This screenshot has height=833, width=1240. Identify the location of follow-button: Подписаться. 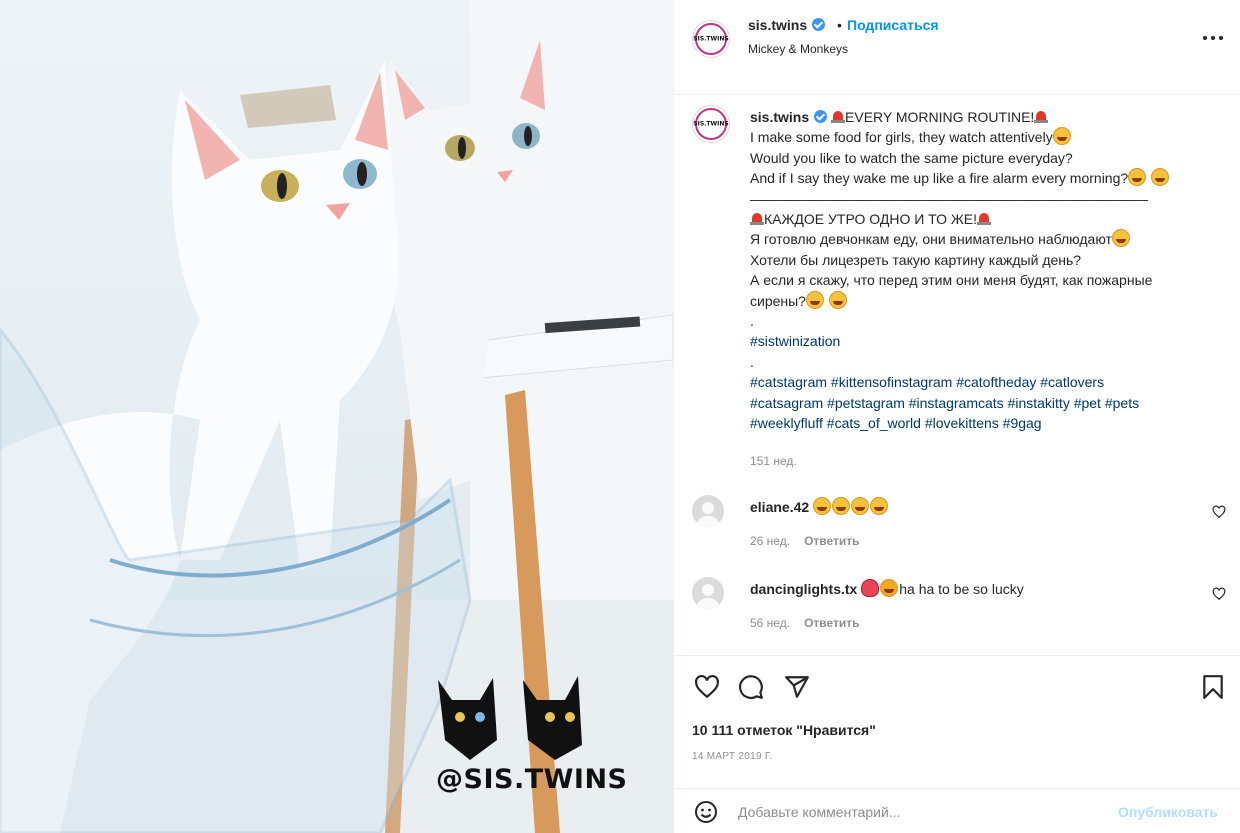
(893, 25).